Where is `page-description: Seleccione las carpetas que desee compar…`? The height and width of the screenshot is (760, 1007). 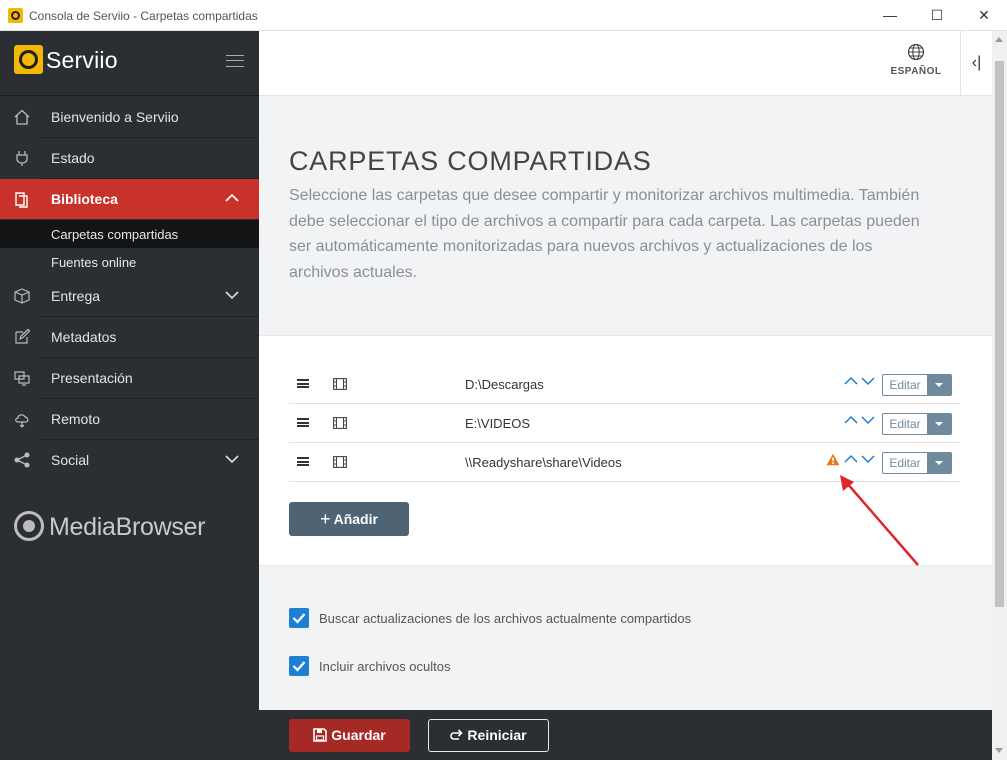
page-description: Seleccione las carpetas que desee compar… is located at coordinates (604, 234).